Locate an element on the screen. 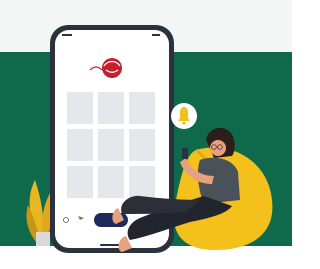 The width and height of the screenshot is (320, 269). tile-grid is located at coordinates (111, 145).